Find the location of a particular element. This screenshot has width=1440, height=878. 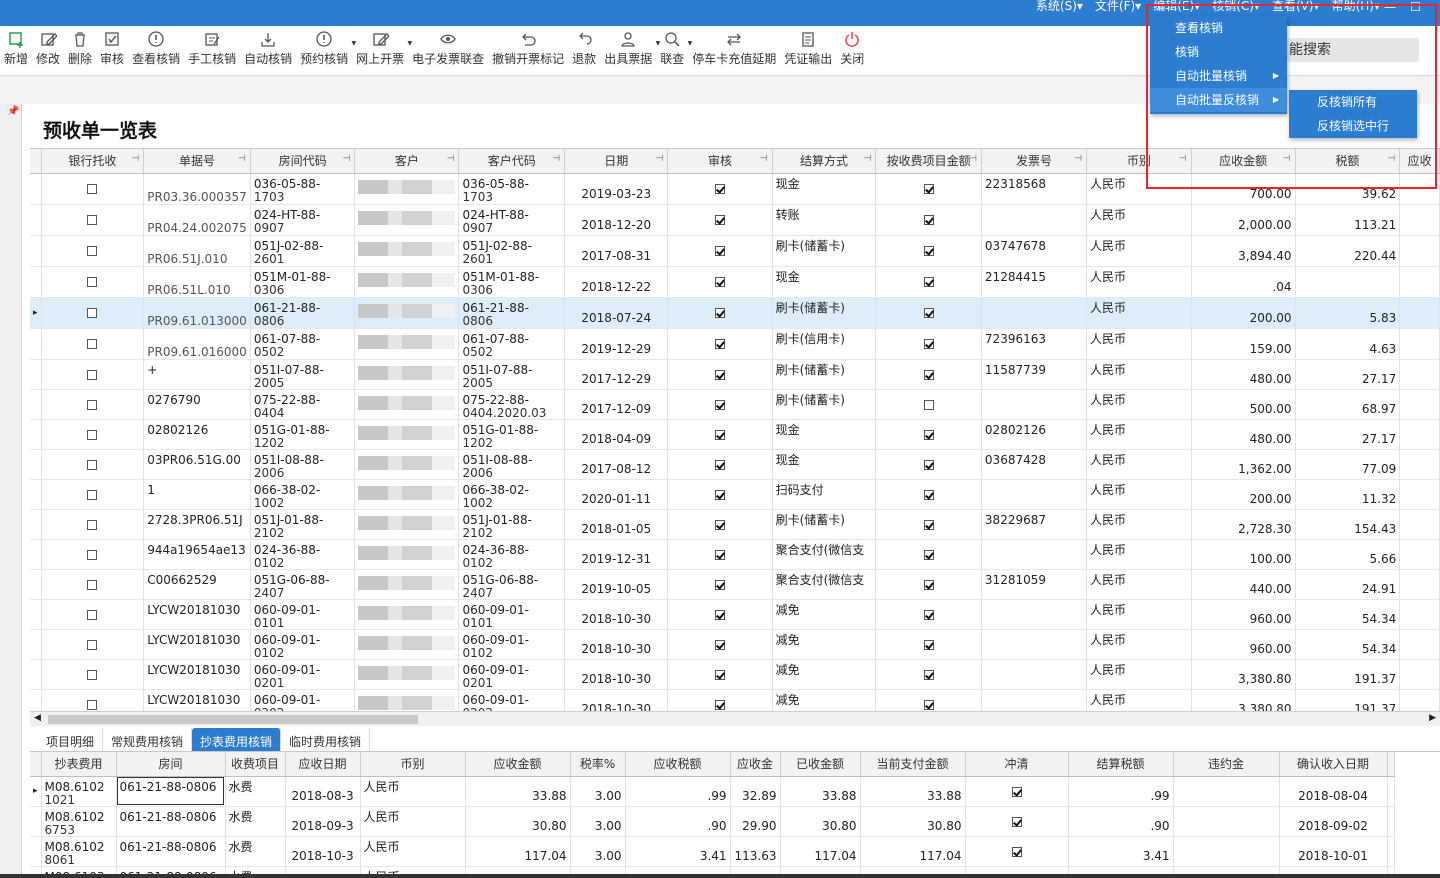

scroll-thumb is located at coordinates (233, 719).